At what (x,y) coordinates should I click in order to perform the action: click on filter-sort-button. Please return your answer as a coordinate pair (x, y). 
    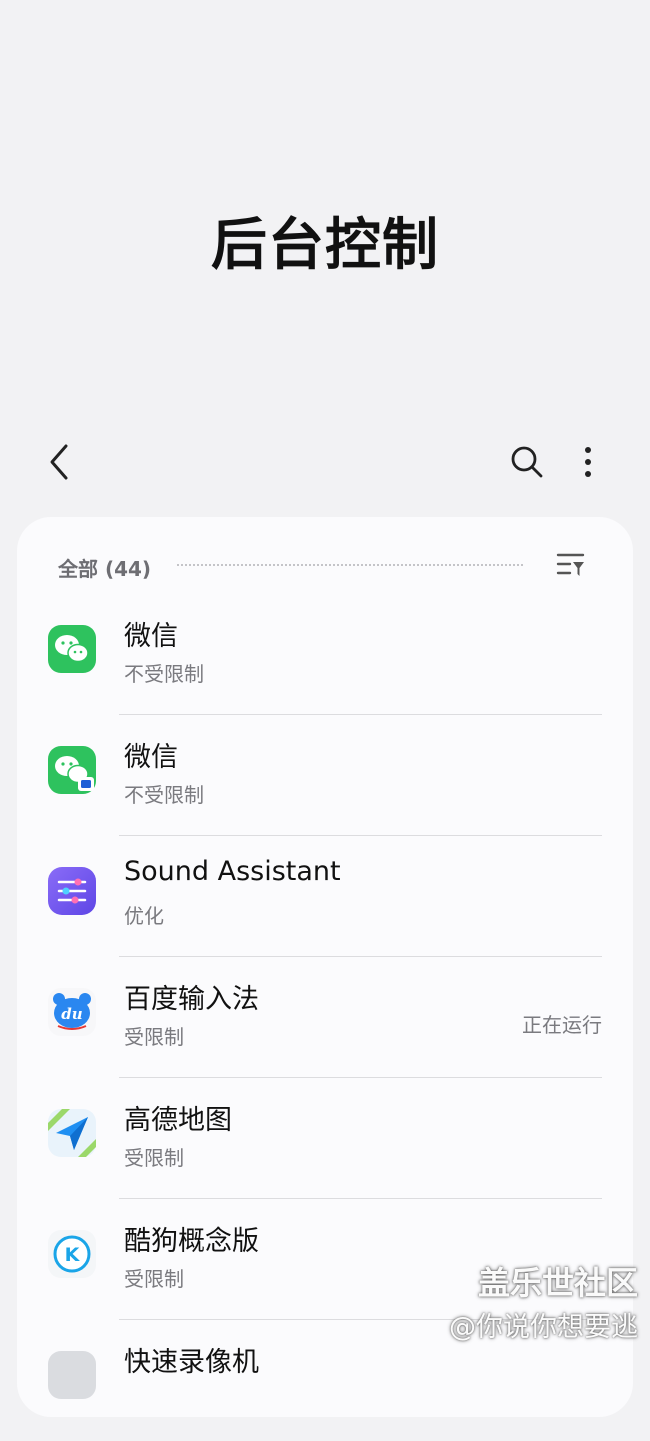
    Looking at the image, I should click on (571, 565).